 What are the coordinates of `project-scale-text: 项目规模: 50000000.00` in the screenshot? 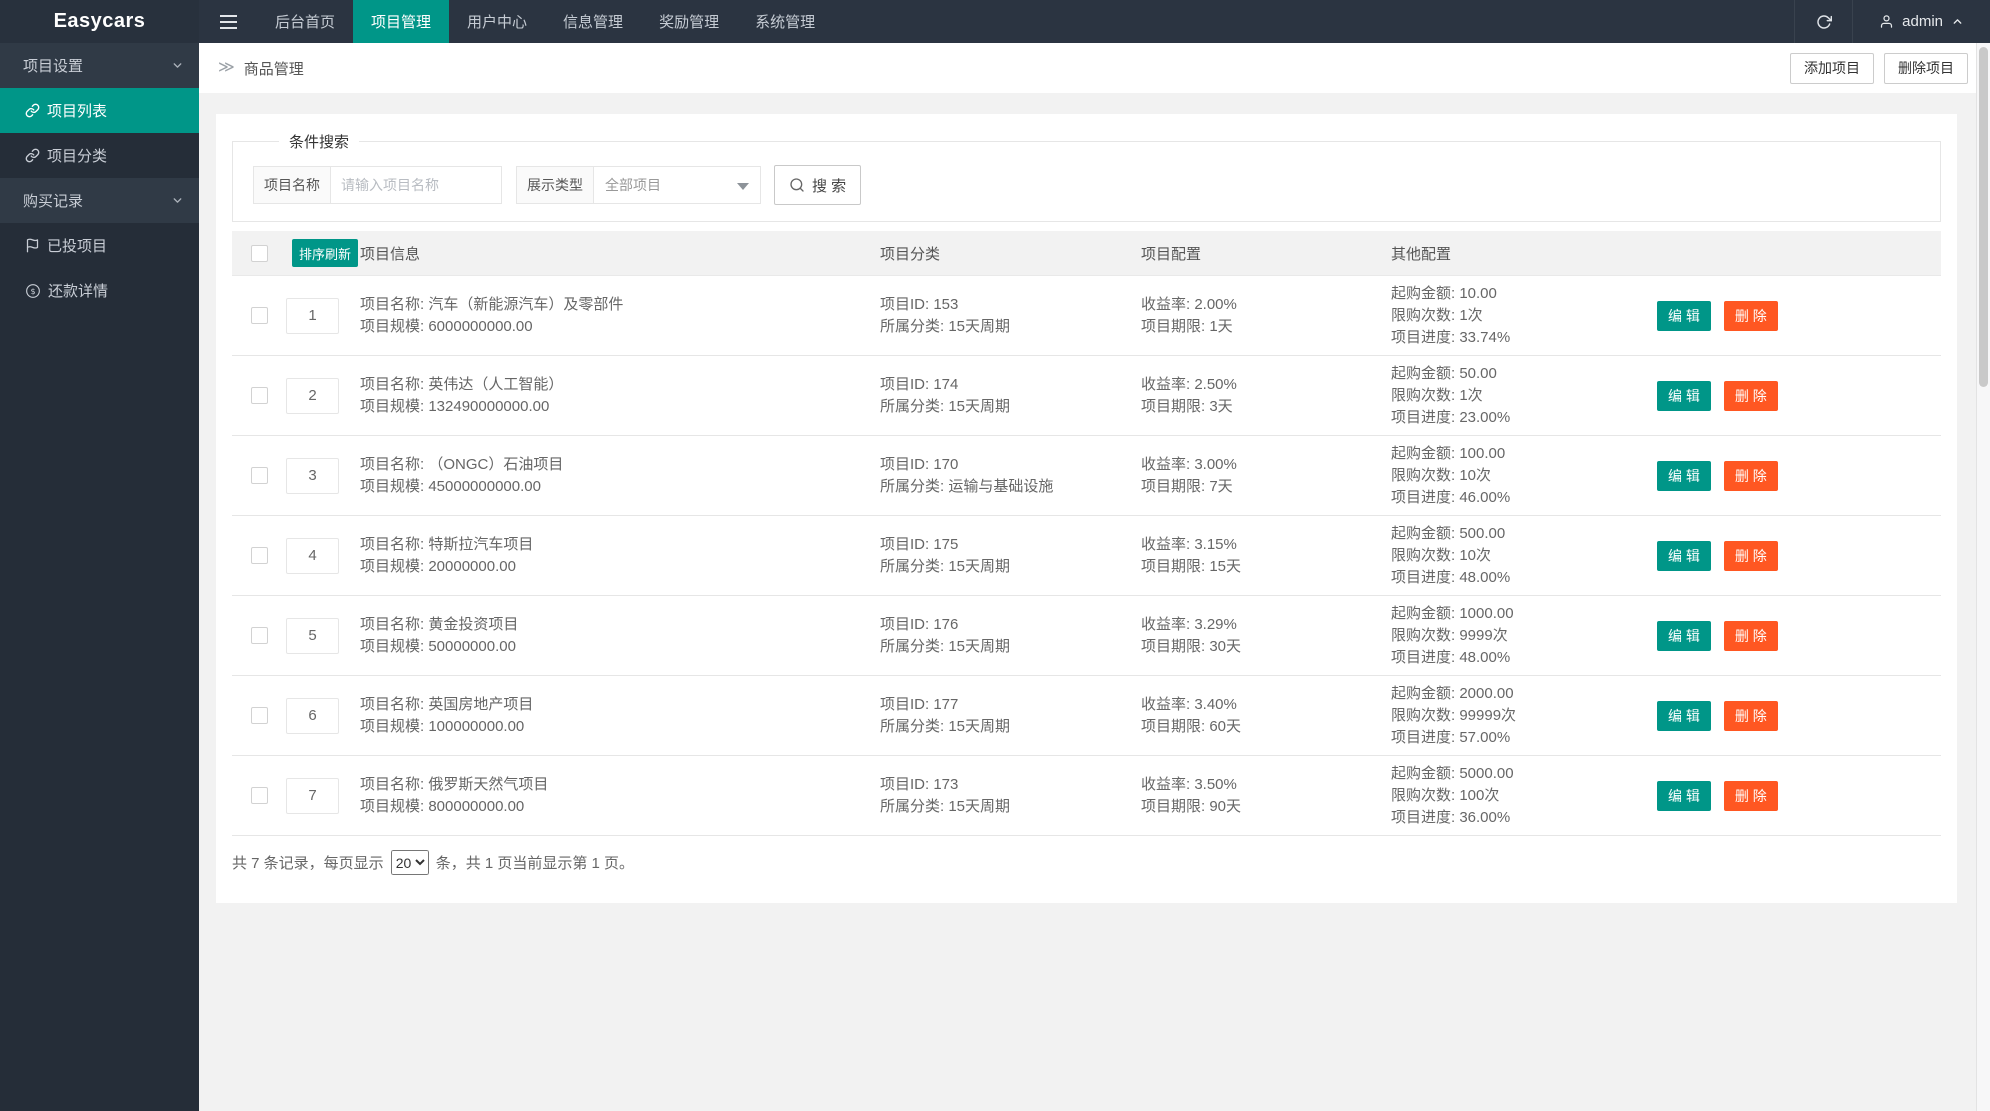 It's located at (438, 646).